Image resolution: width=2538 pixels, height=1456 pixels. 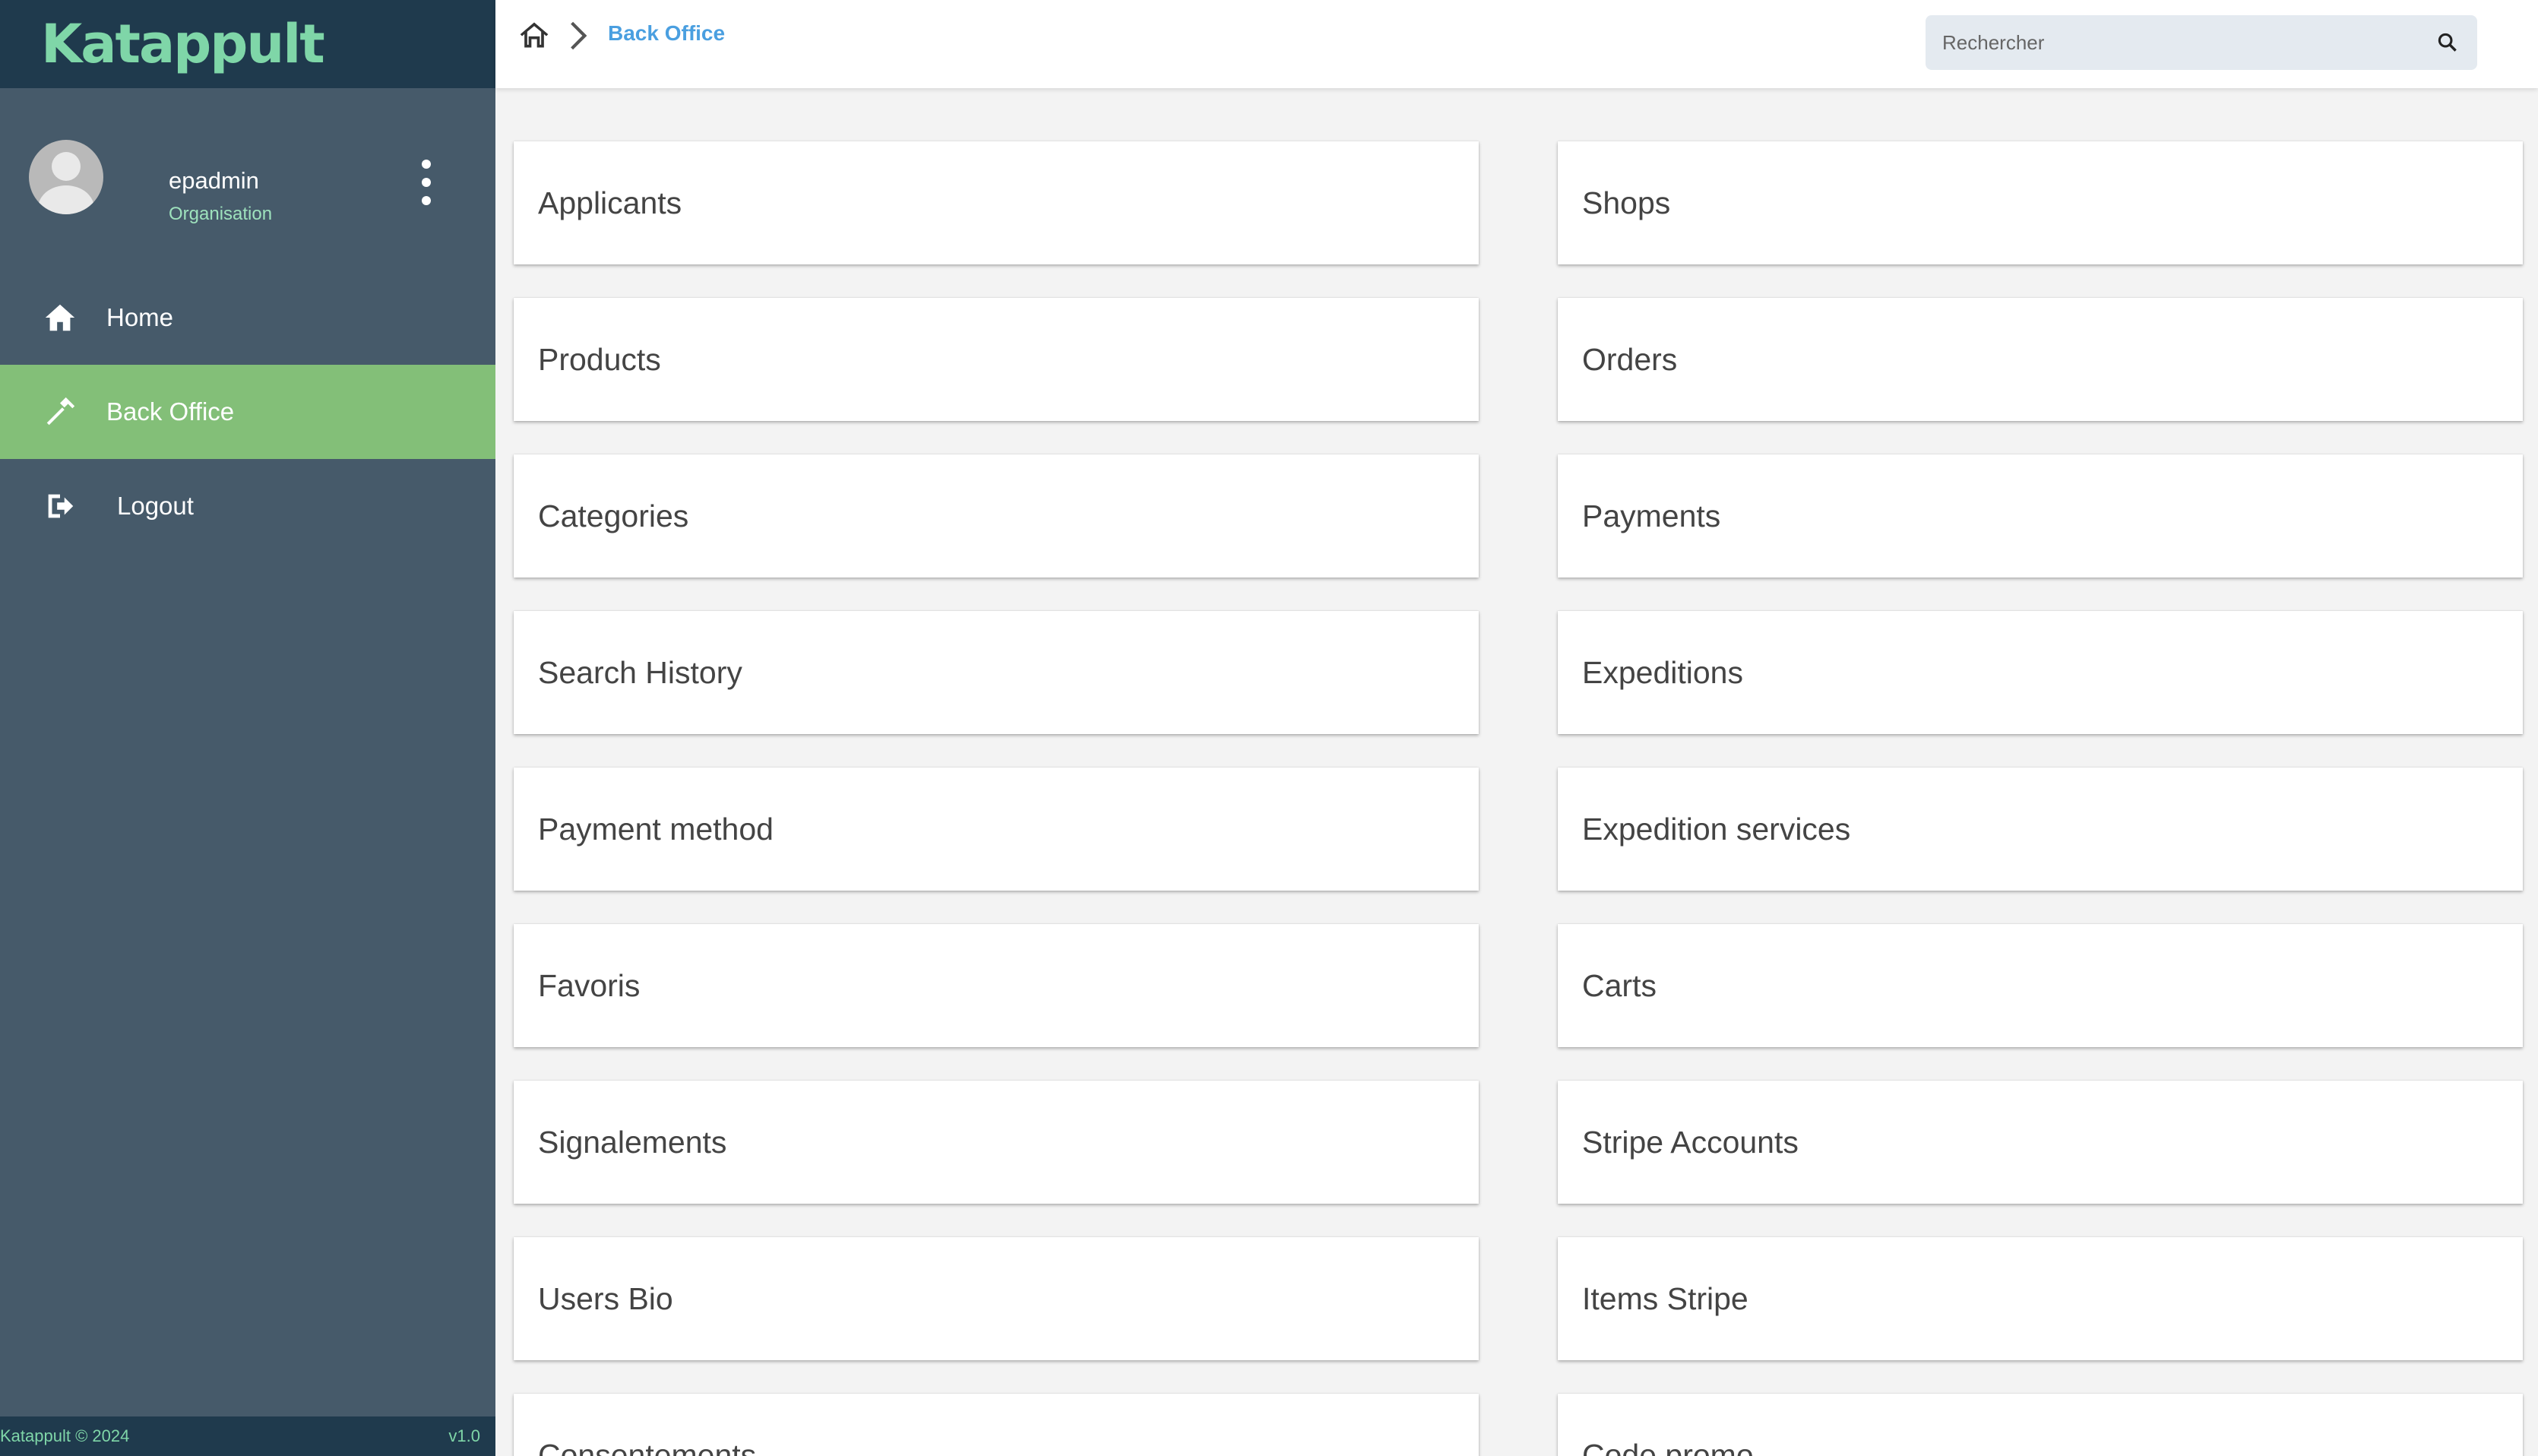 I want to click on search-input, so click(x=2188, y=42).